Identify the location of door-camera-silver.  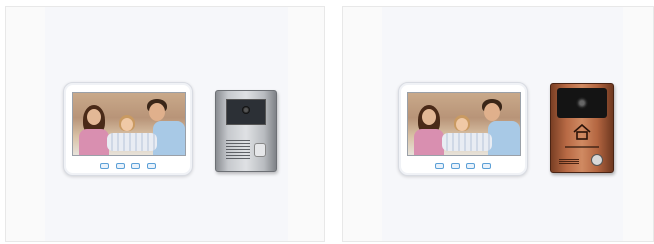
(246, 131).